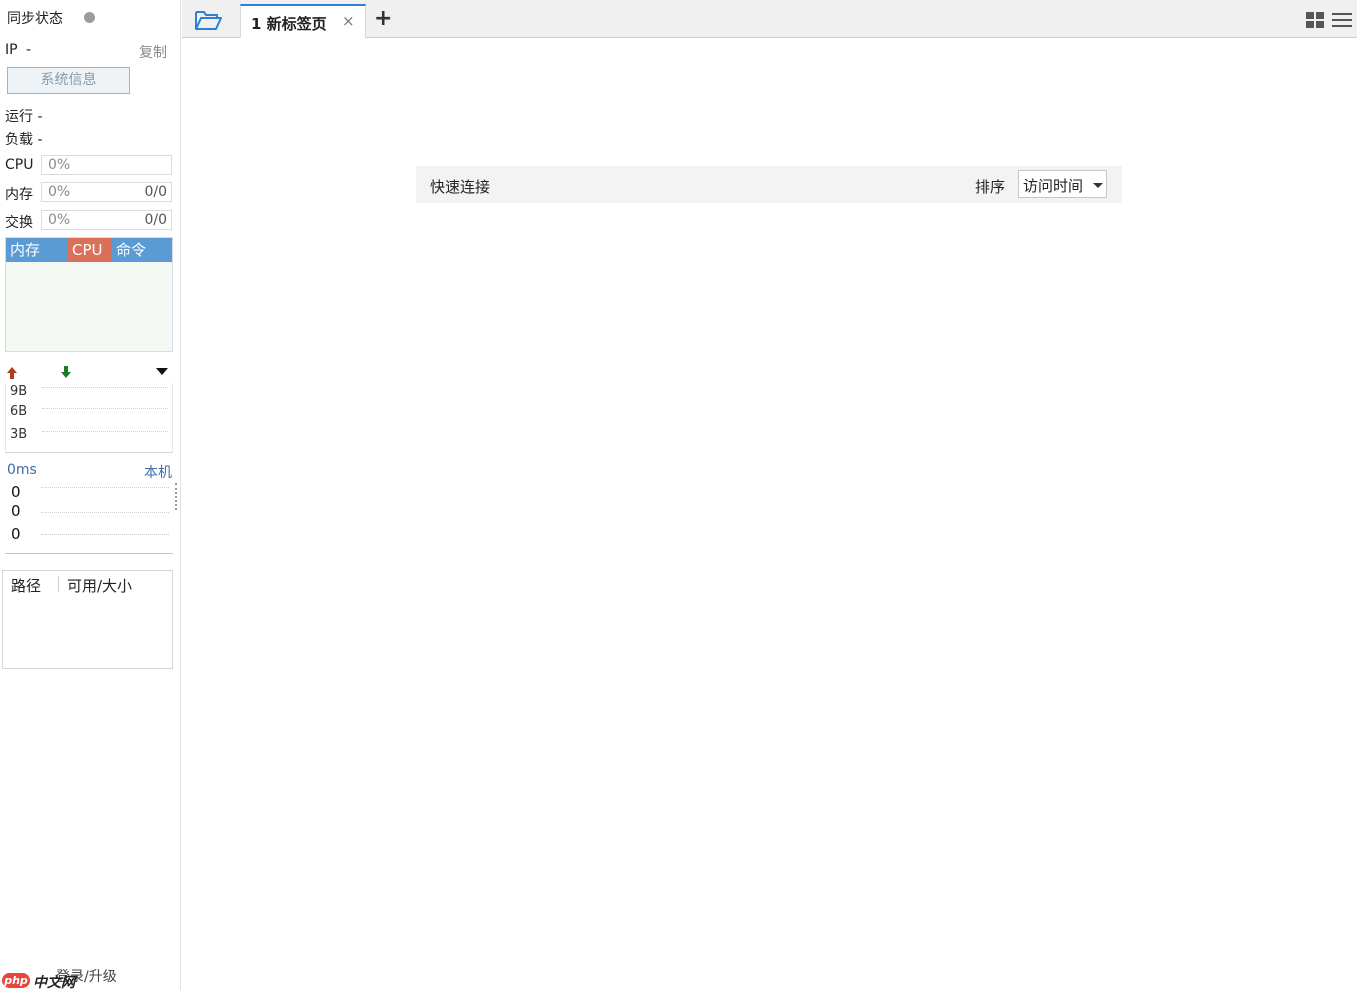 The width and height of the screenshot is (1357, 990). I want to click on ping-host-selector: 本机, so click(158, 472).